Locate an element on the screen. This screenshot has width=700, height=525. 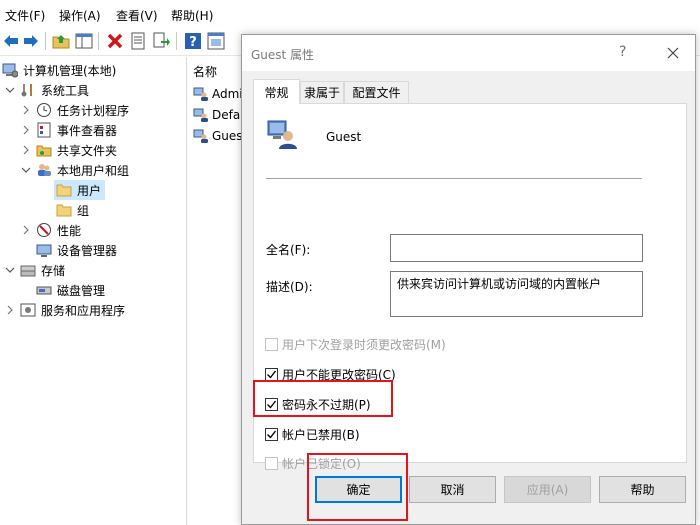
list-item: Admi is located at coordinates (218, 94).